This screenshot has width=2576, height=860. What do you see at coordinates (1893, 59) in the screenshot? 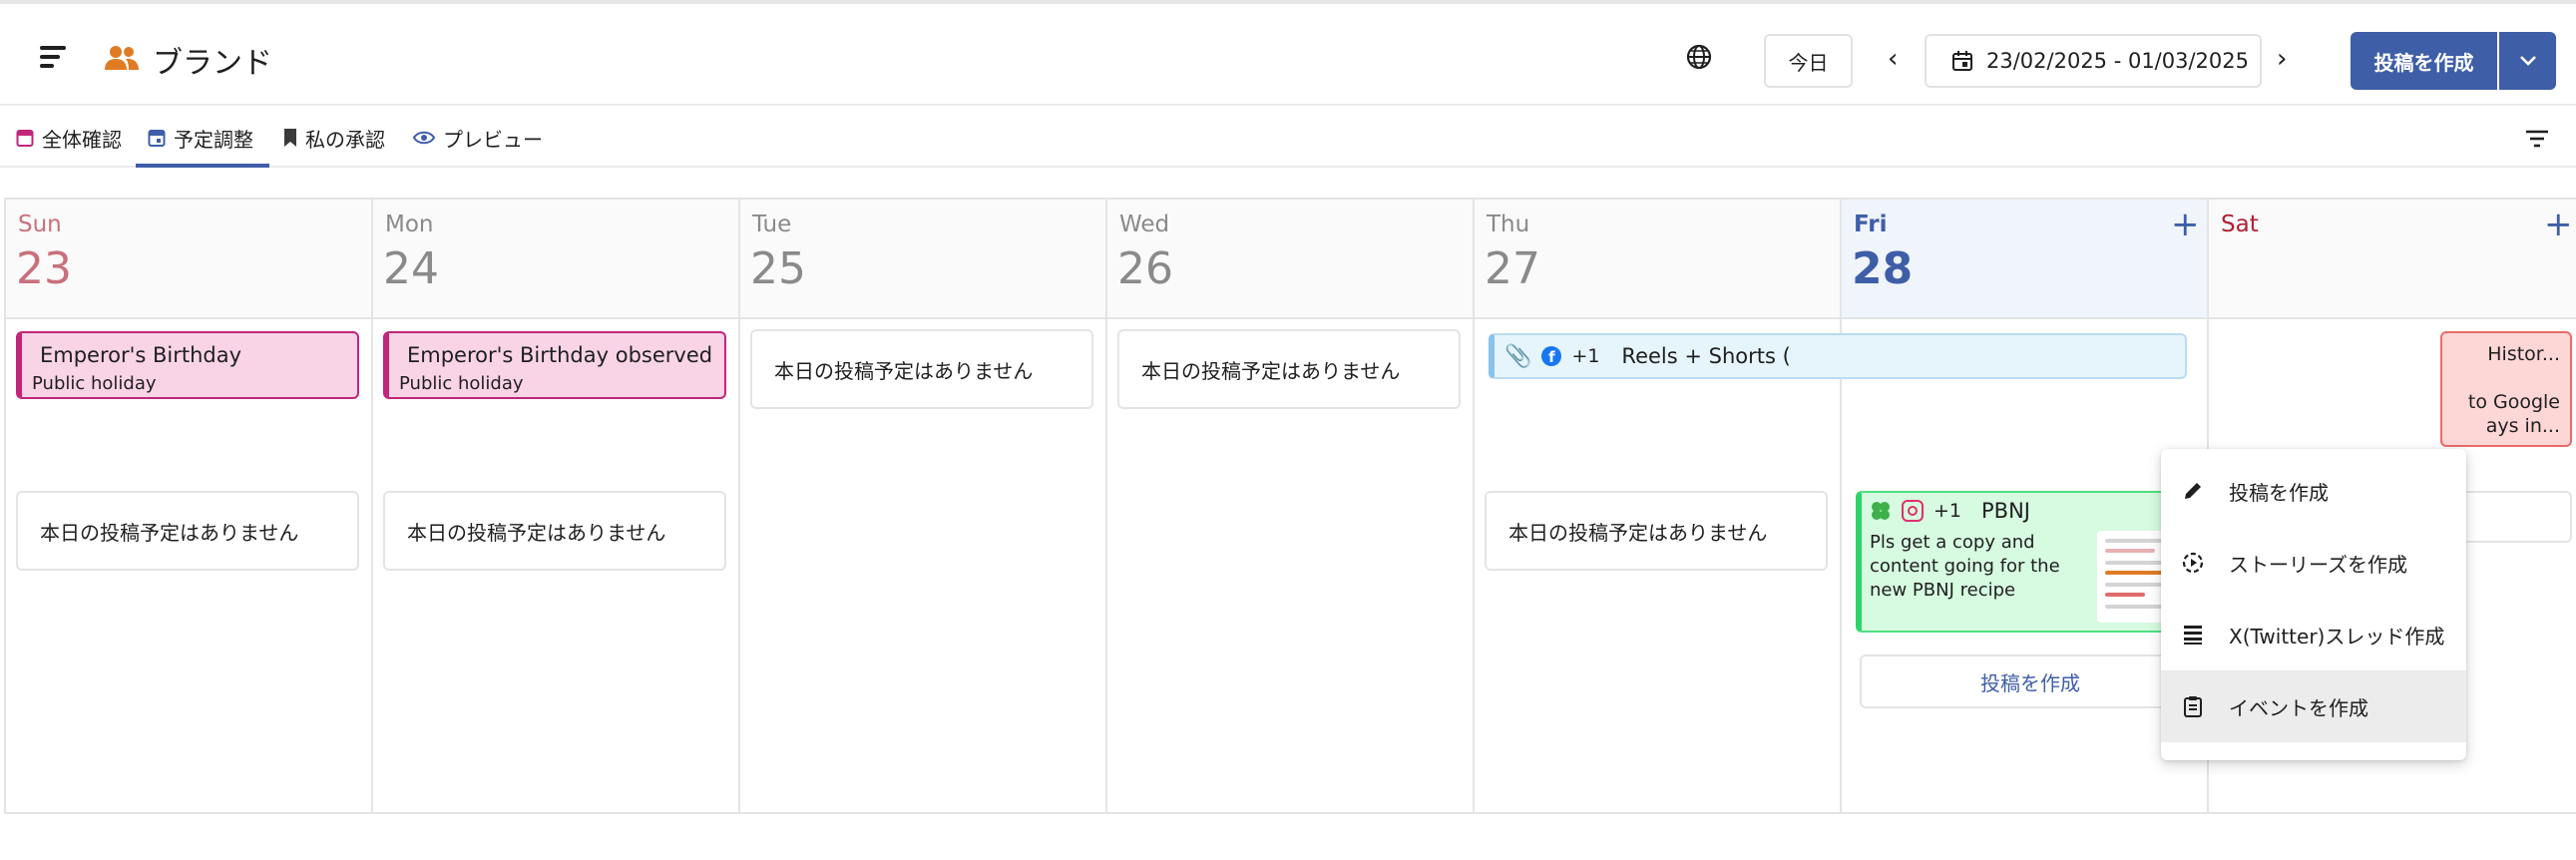
I see `prev-week-button: ‹` at bounding box center [1893, 59].